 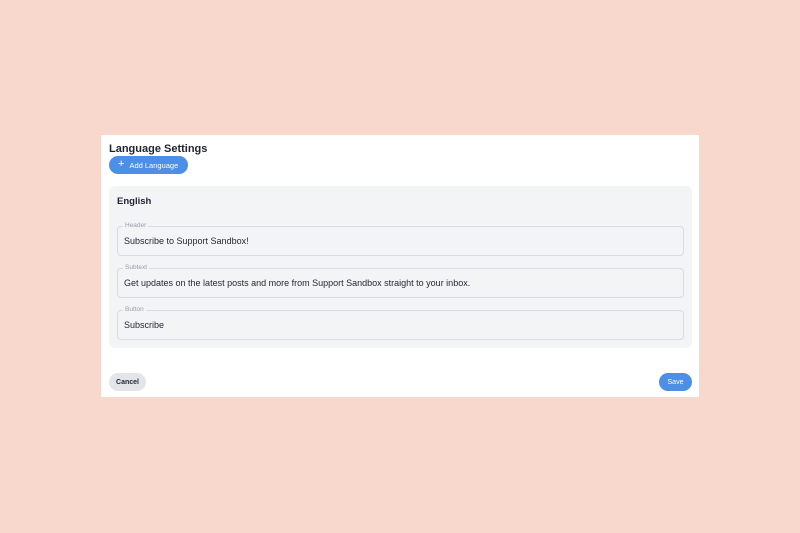 What do you see at coordinates (136, 226) in the screenshot?
I see `header-field-label: Header` at bounding box center [136, 226].